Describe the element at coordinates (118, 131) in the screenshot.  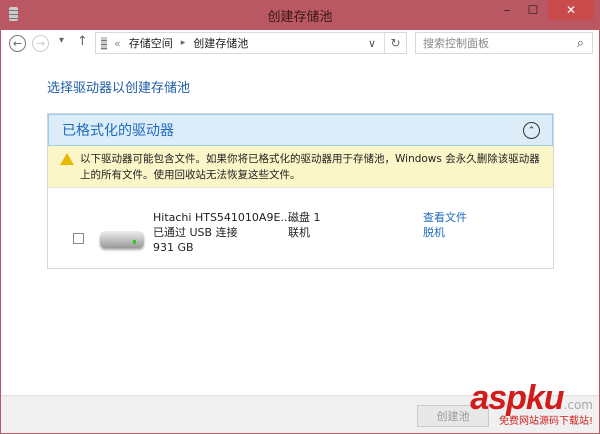
I see `group-title: 已格式化的驱动器` at that location.